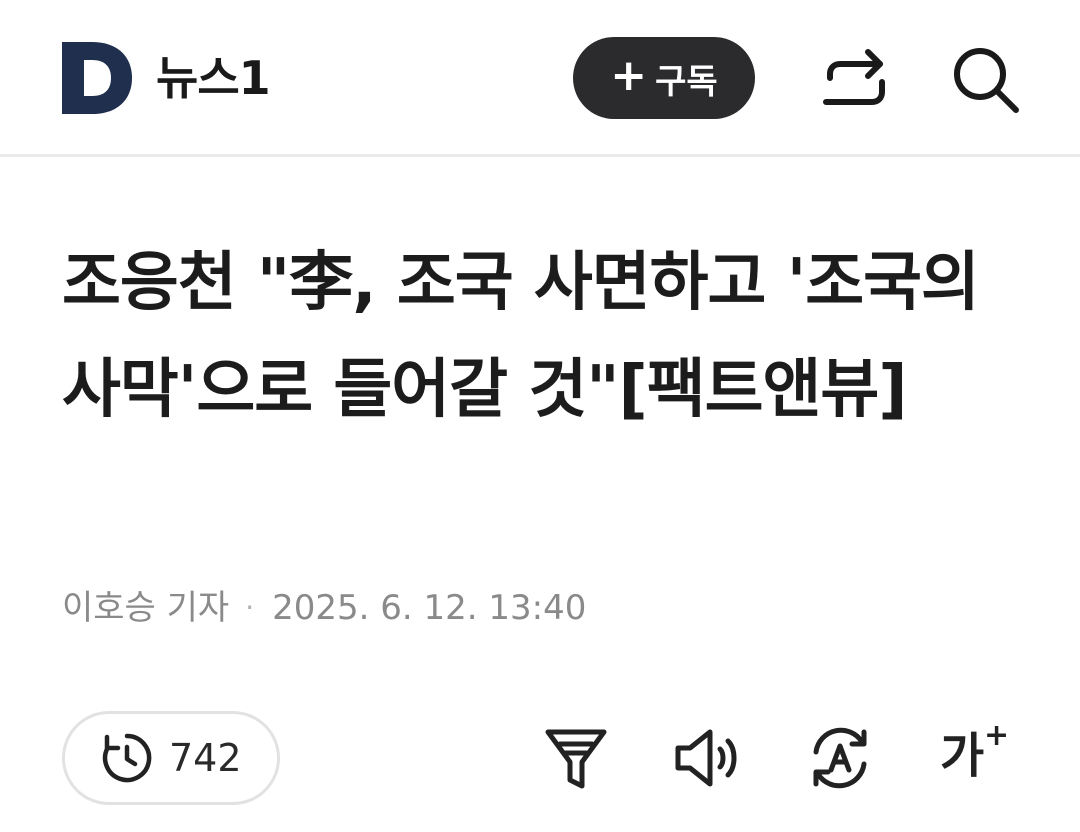 Image resolution: width=1080 pixels, height=832 pixels. Describe the element at coordinates (576, 758) in the screenshot. I see `summary-filter-icon` at that location.